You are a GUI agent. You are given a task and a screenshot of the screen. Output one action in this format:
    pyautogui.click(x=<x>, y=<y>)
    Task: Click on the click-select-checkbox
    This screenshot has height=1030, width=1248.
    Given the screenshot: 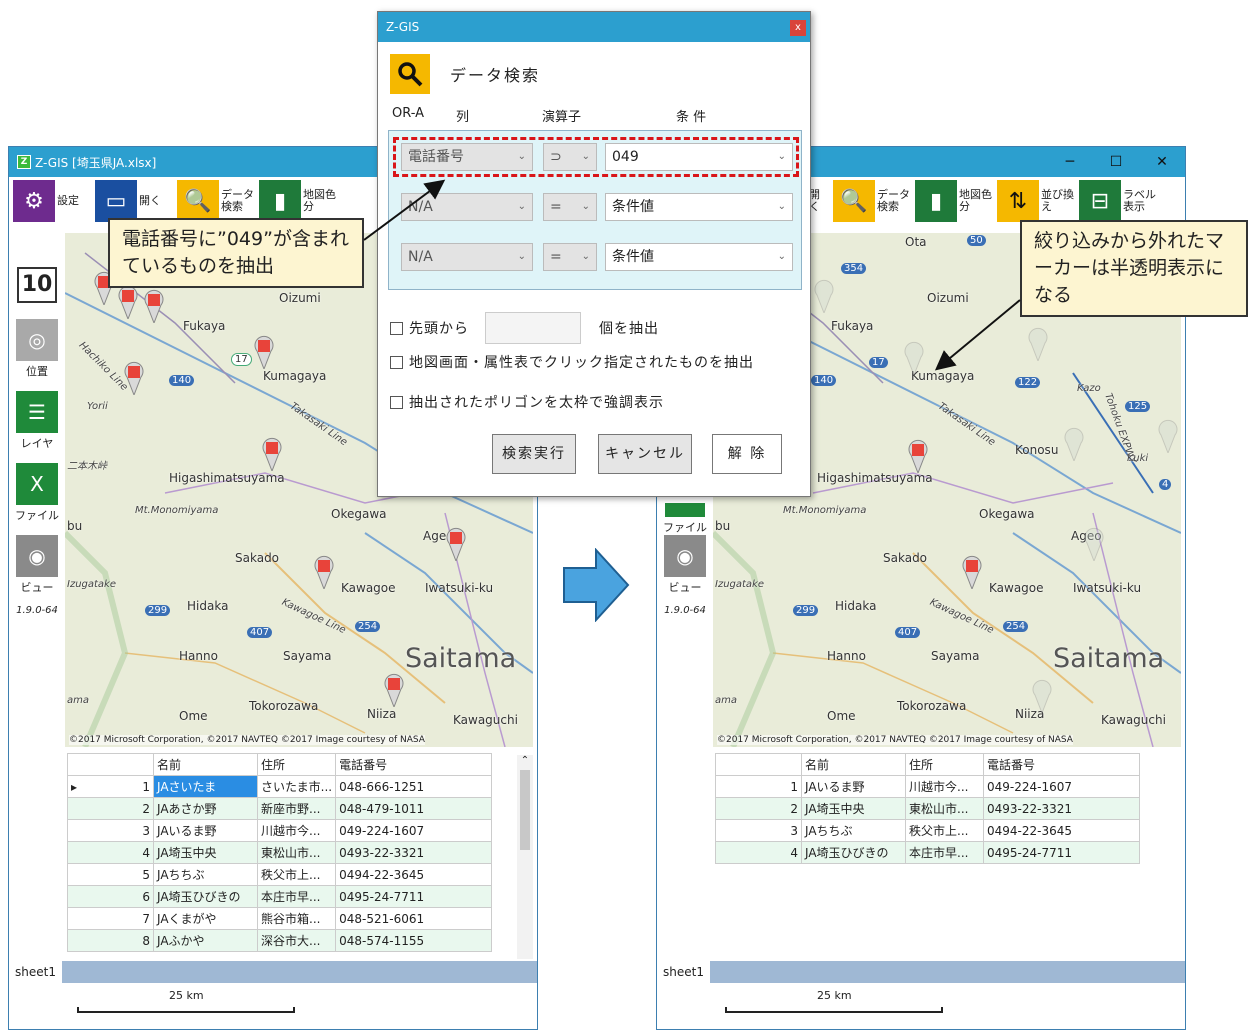 What is the action you would take?
    pyautogui.click(x=396, y=362)
    